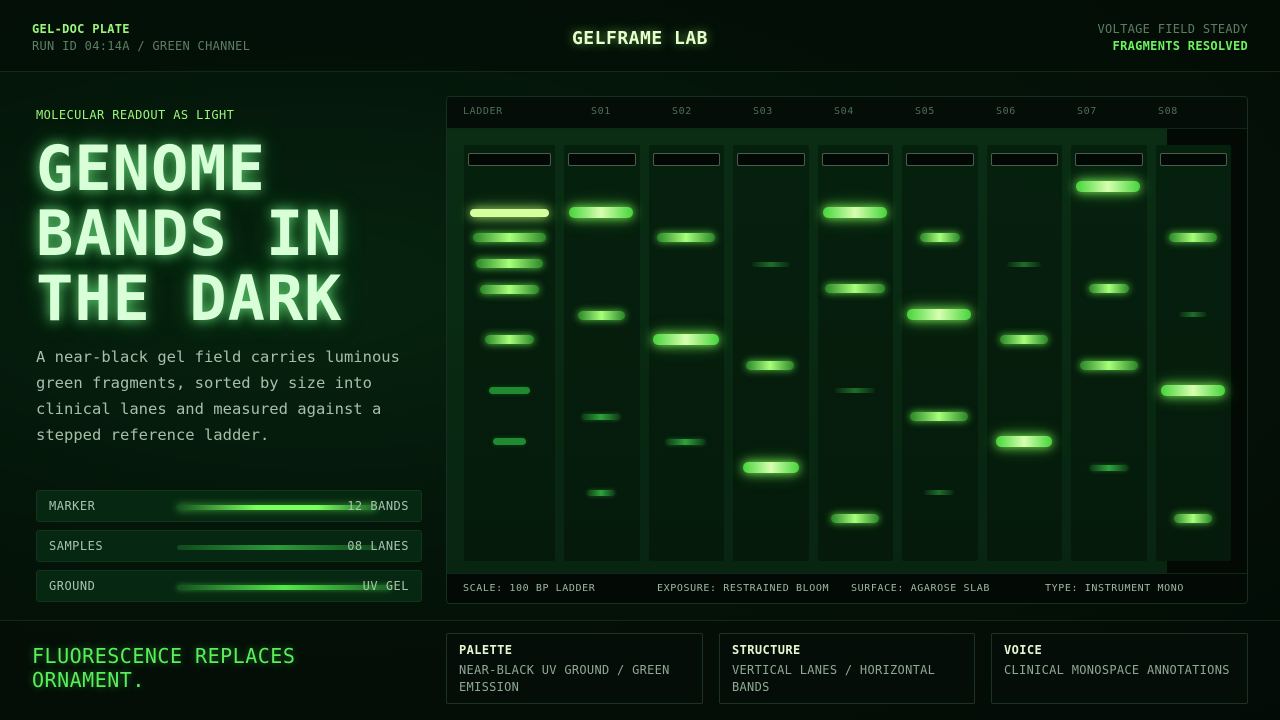  What do you see at coordinates (483, 111) in the screenshot?
I see `lane-label-ladder: LADDER` at bounding box center [483, 111].